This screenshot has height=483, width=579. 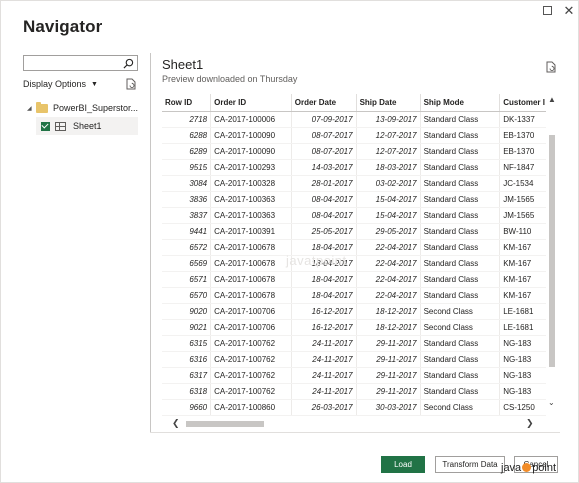 I want to click on table-cell: 30-03-2017, so click(x=388, y=407).